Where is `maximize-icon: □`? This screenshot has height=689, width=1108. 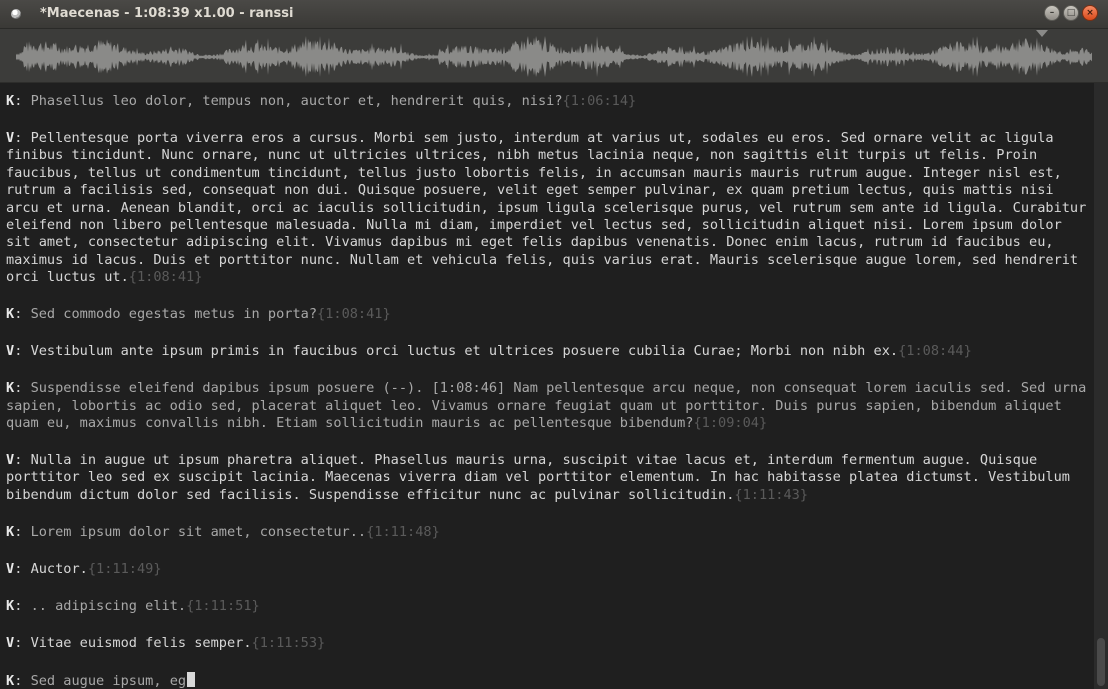
maximize-icon: □ is located at coordinates (1071, 13).